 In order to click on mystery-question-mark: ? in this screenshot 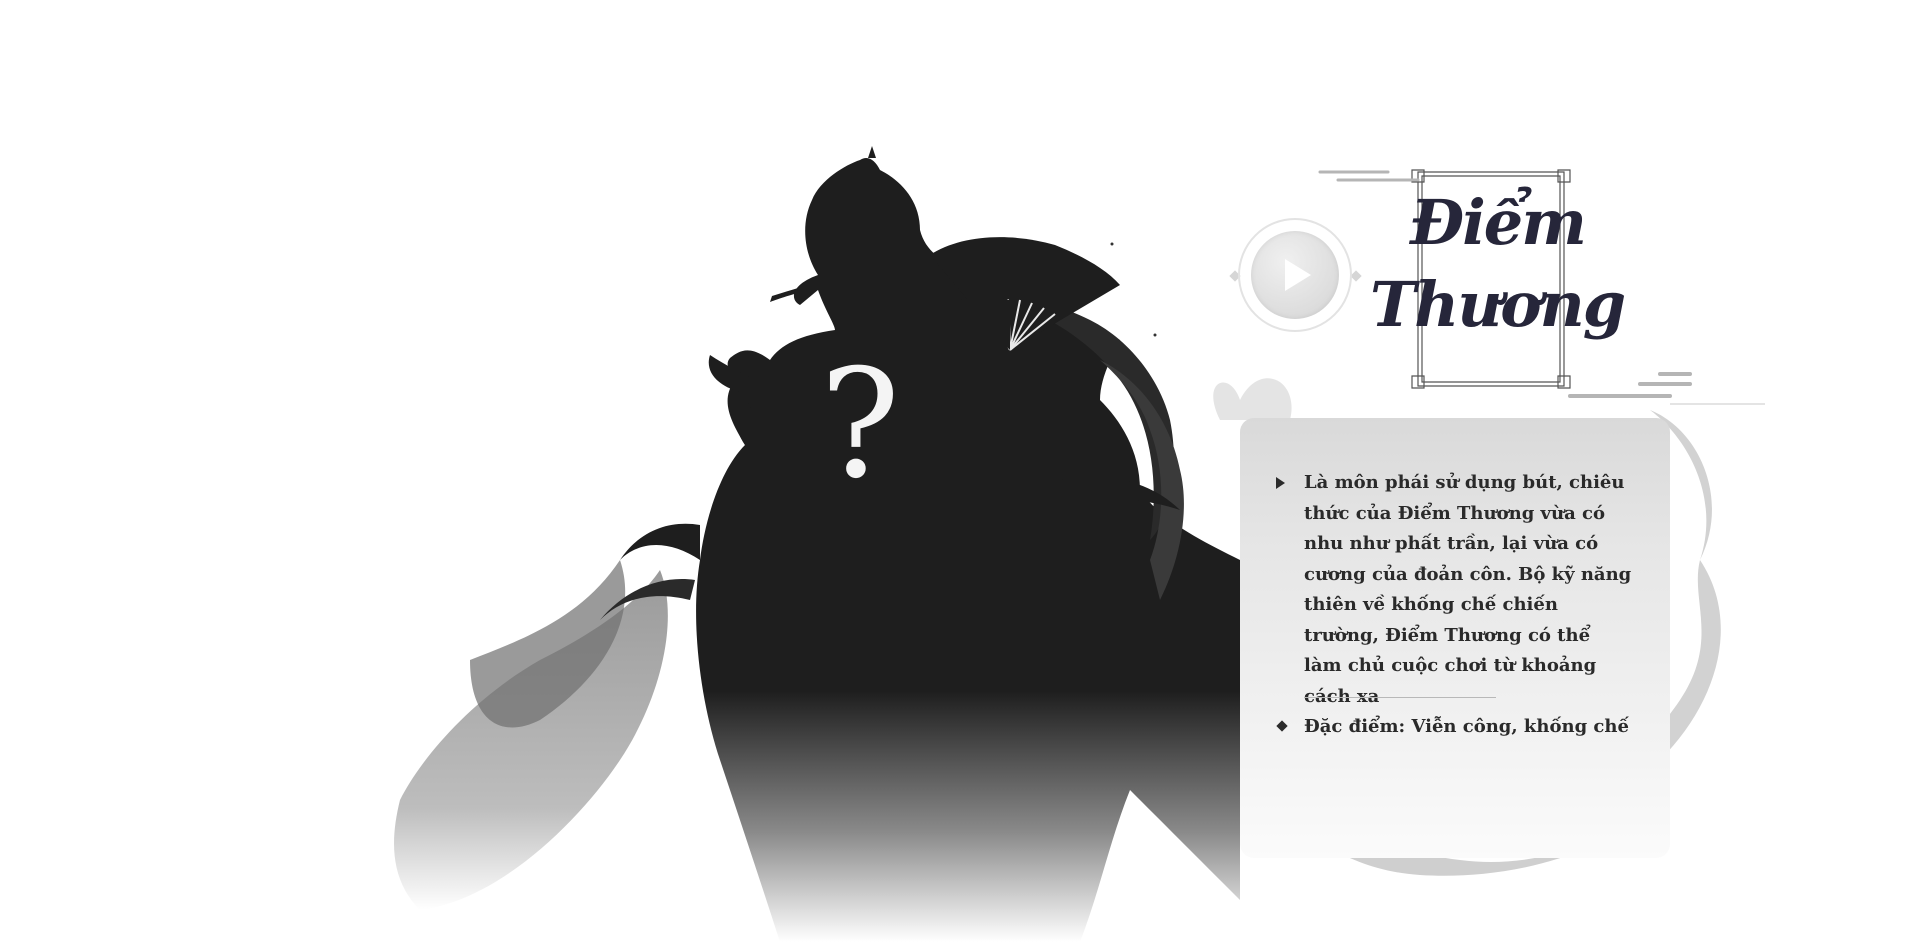, I will do `click(860, 425)`.